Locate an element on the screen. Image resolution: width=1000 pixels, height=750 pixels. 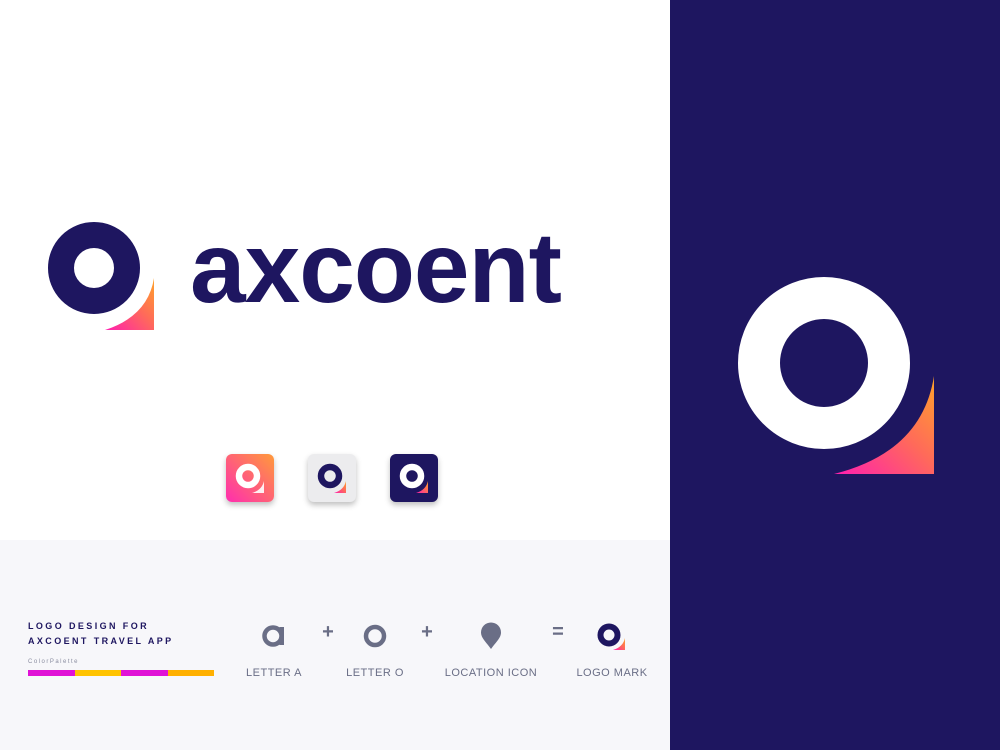
palette-label: ColorPalette is located at coordinates (54, 662).